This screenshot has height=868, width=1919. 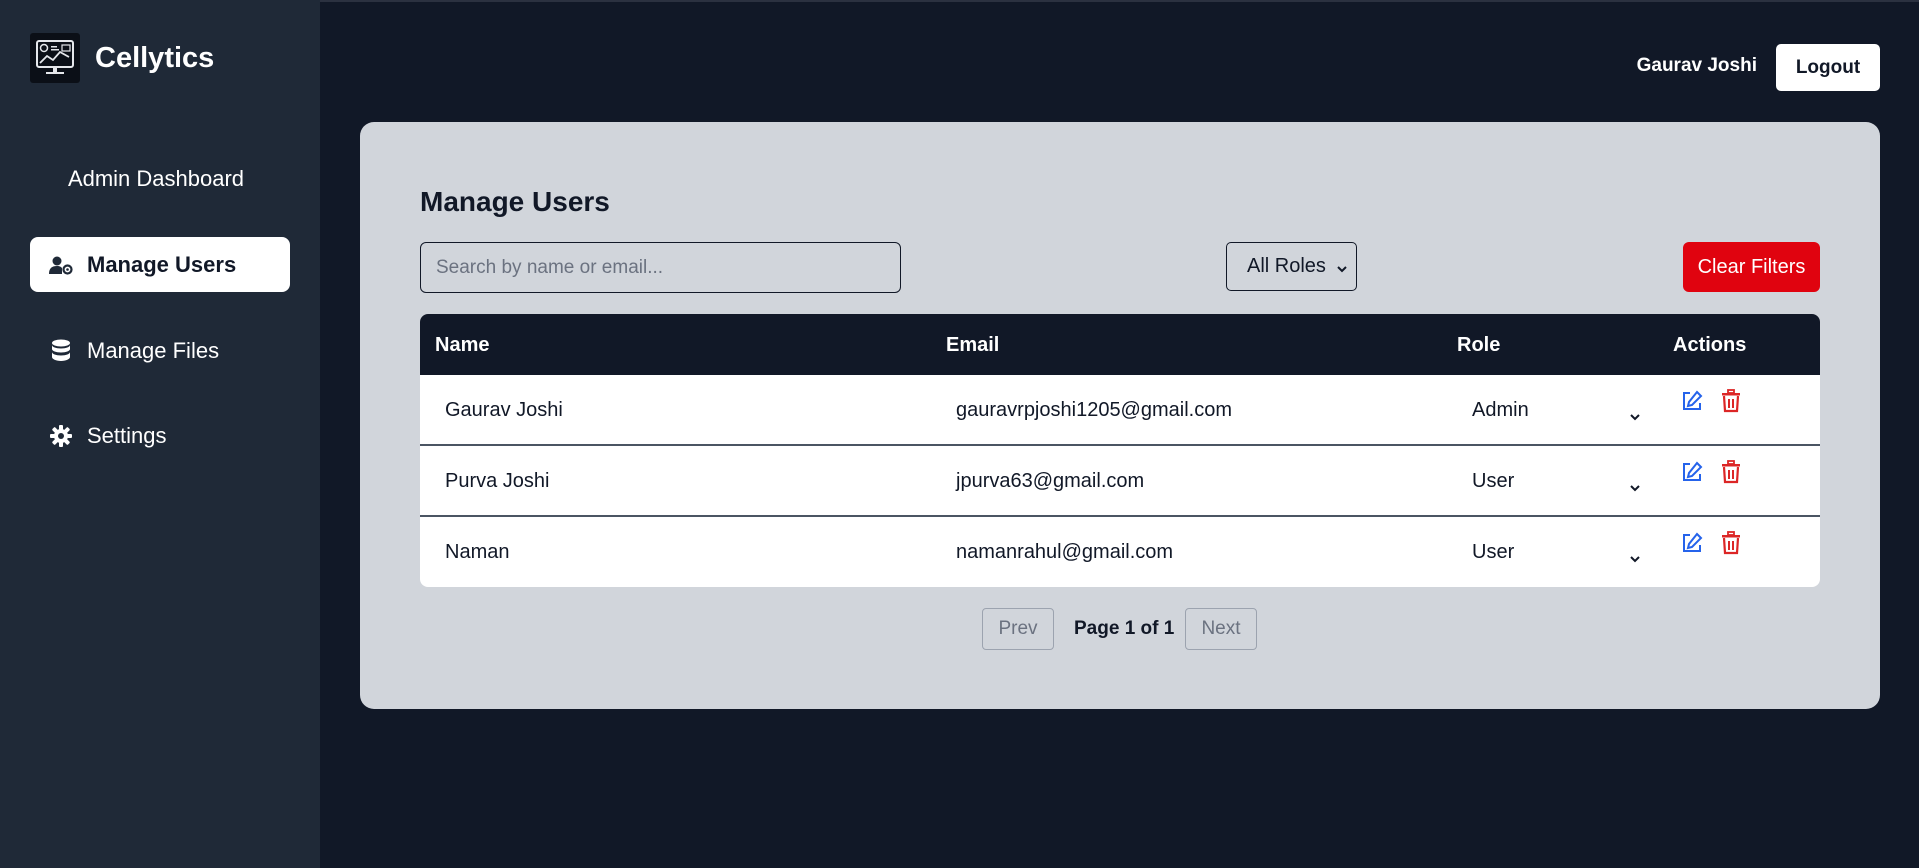 What do you see at coordinates (497, 481) in the screenshot?
I see `user-name-cell: Purva Joshi` at bounding box center [497, 481].